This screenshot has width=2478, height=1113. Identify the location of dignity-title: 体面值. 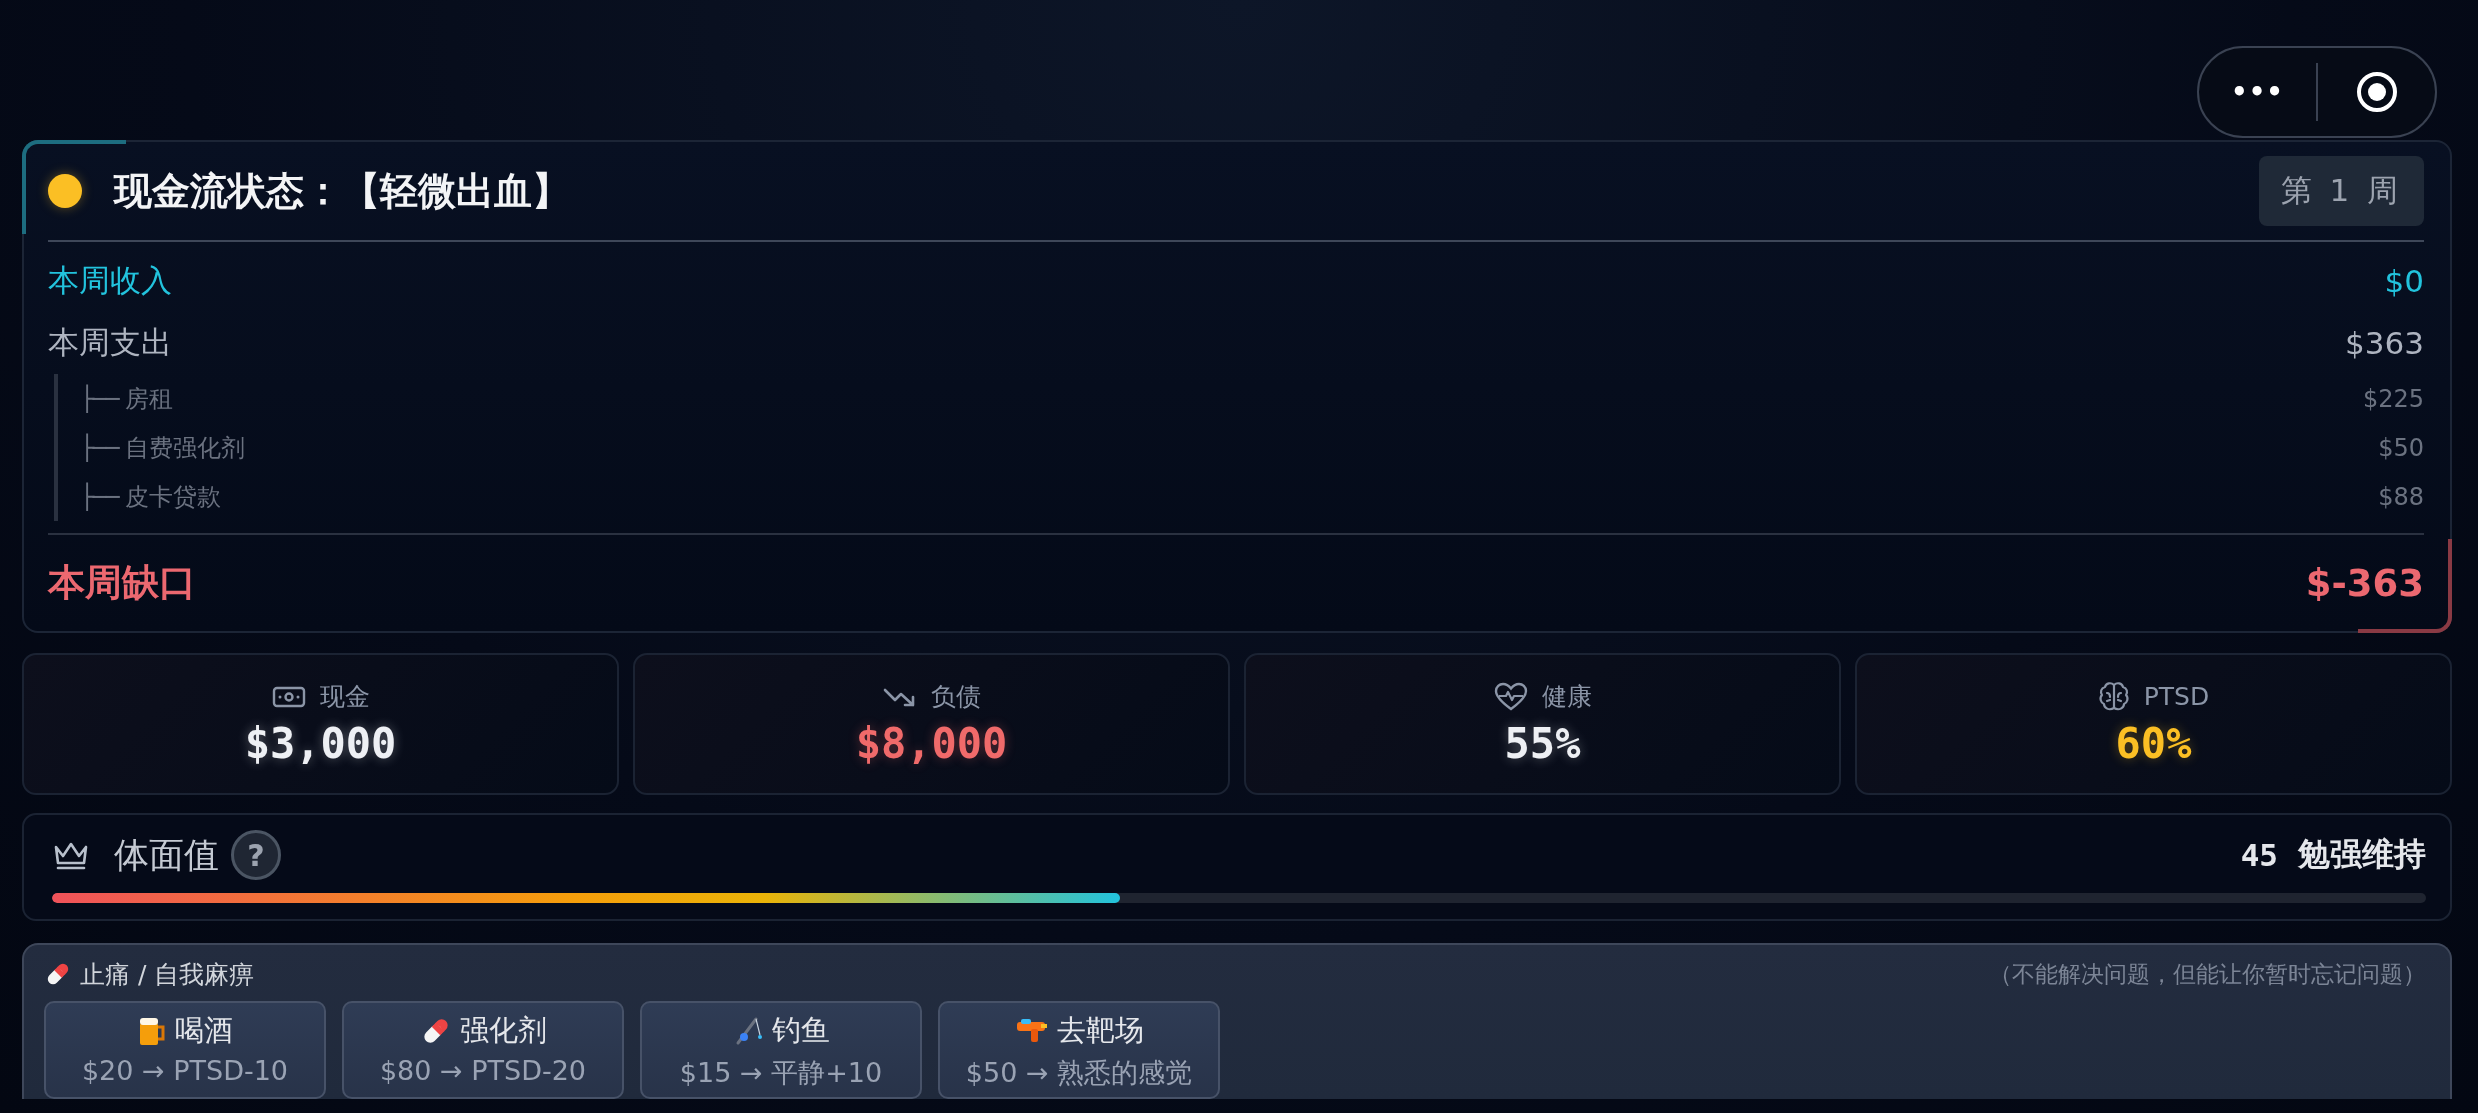
(166, 855).